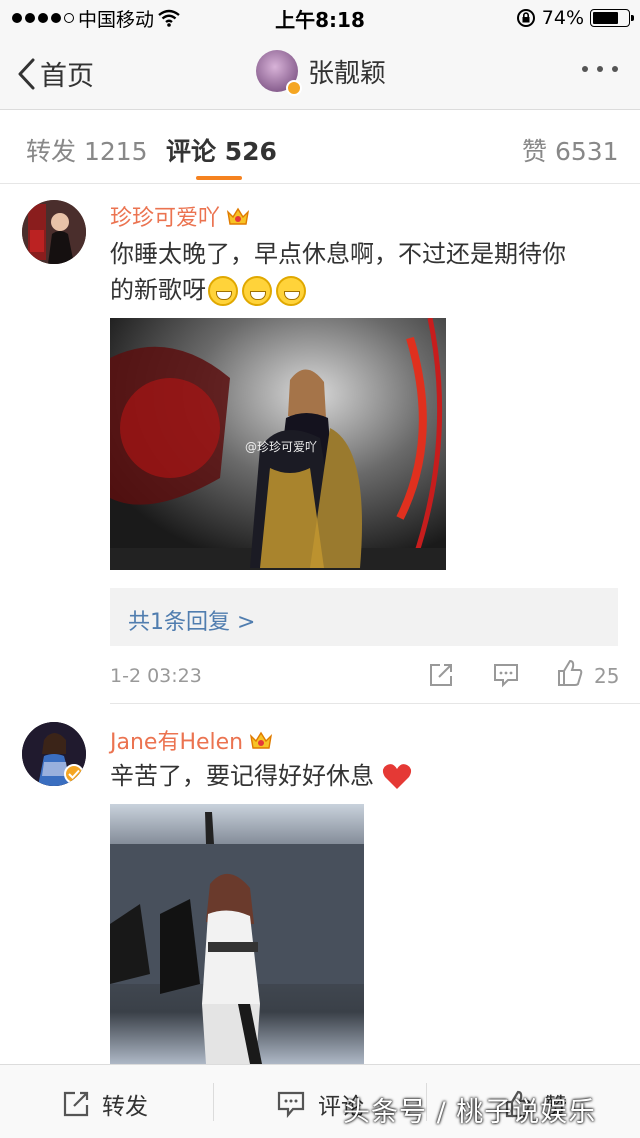 The width and height of the screenshot is (640, 1138). What do you see at coordinates (470, 1112) in the screenshot?
I see `watermark: 头条号 / 桃子说娱乐` at bounding box center [470, 1112].